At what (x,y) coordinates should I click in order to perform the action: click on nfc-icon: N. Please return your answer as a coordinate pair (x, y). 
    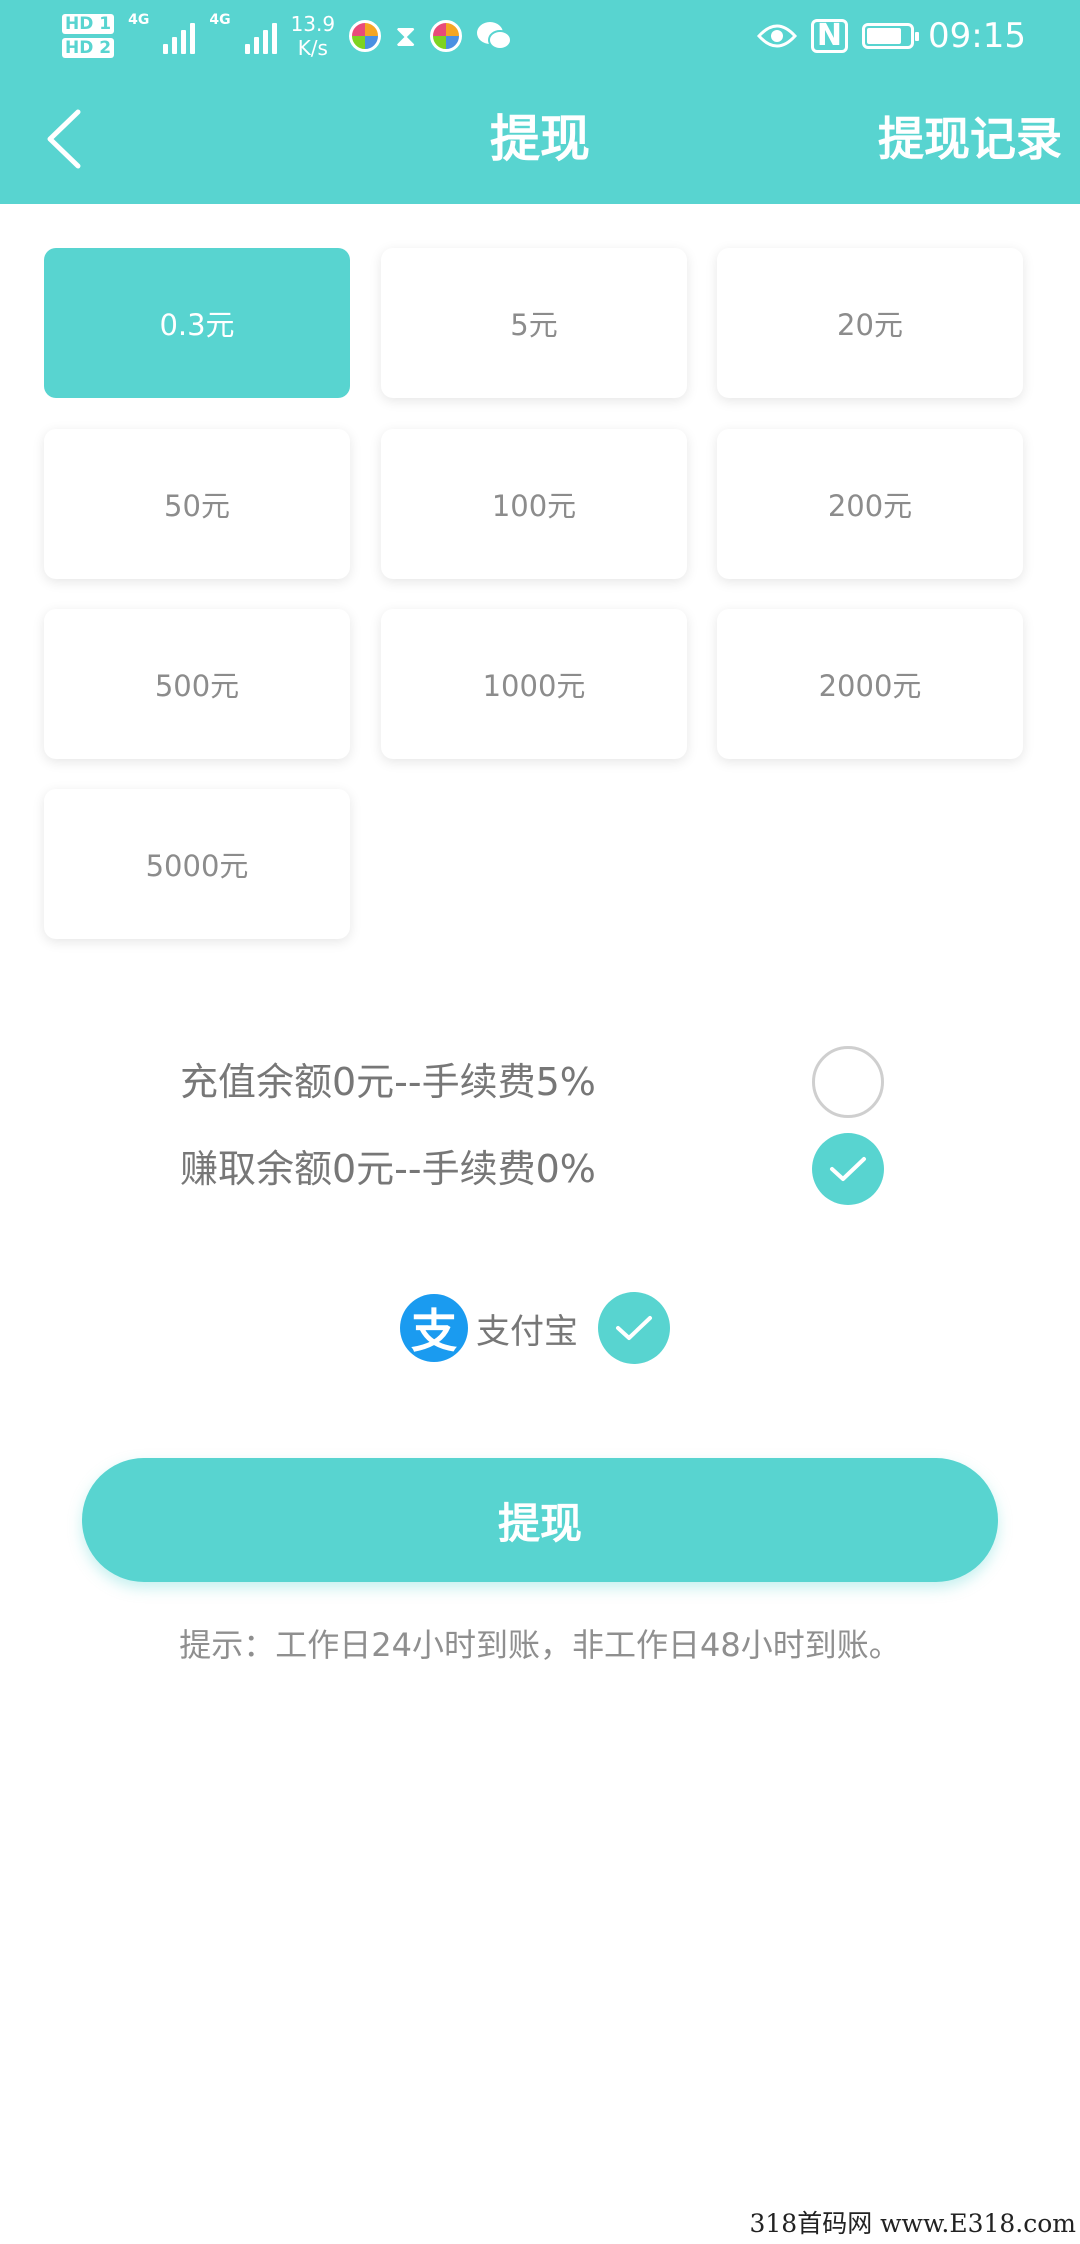
    Looking at the image, I should click on (829, 36).